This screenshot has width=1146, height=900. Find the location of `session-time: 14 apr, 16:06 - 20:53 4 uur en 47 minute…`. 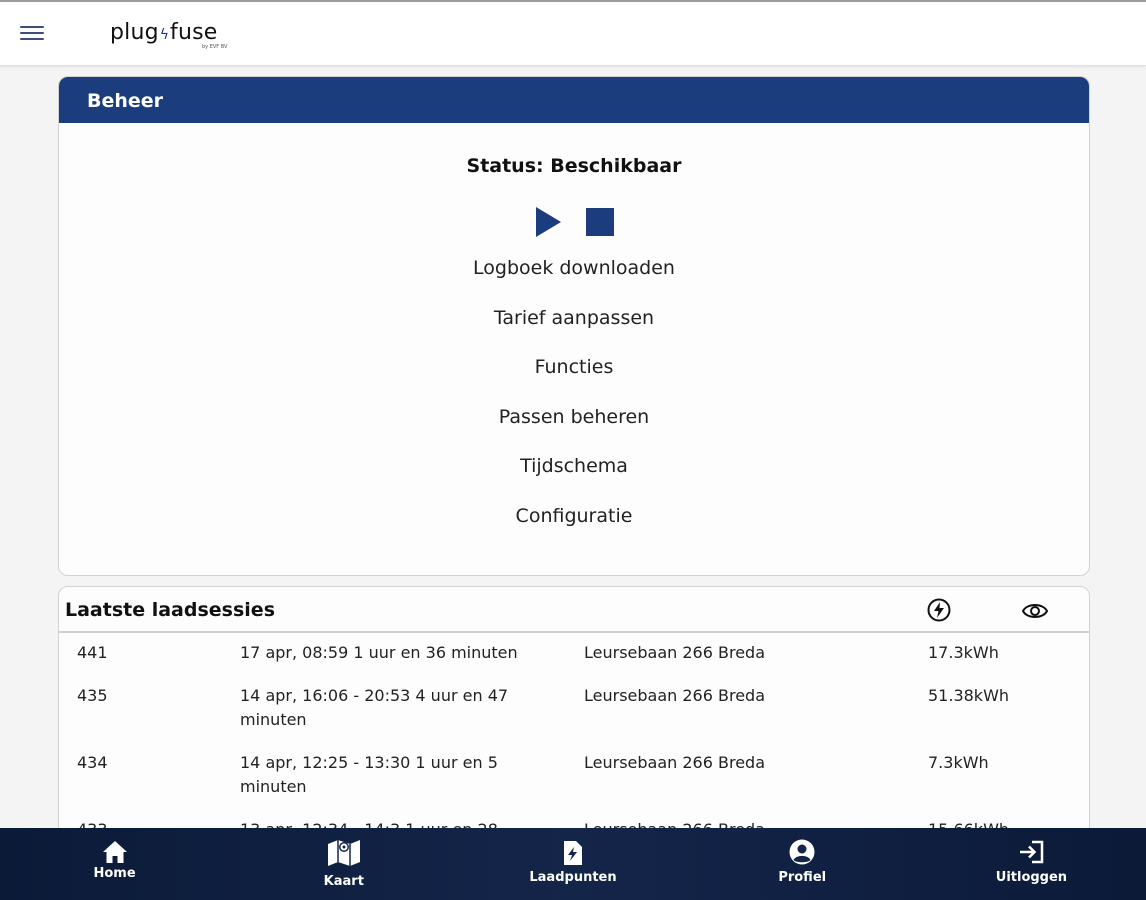

session-time: 14 apr, 16:06 - 20:53 4 uur en 47 minute… is located at coordinates (374, 707).